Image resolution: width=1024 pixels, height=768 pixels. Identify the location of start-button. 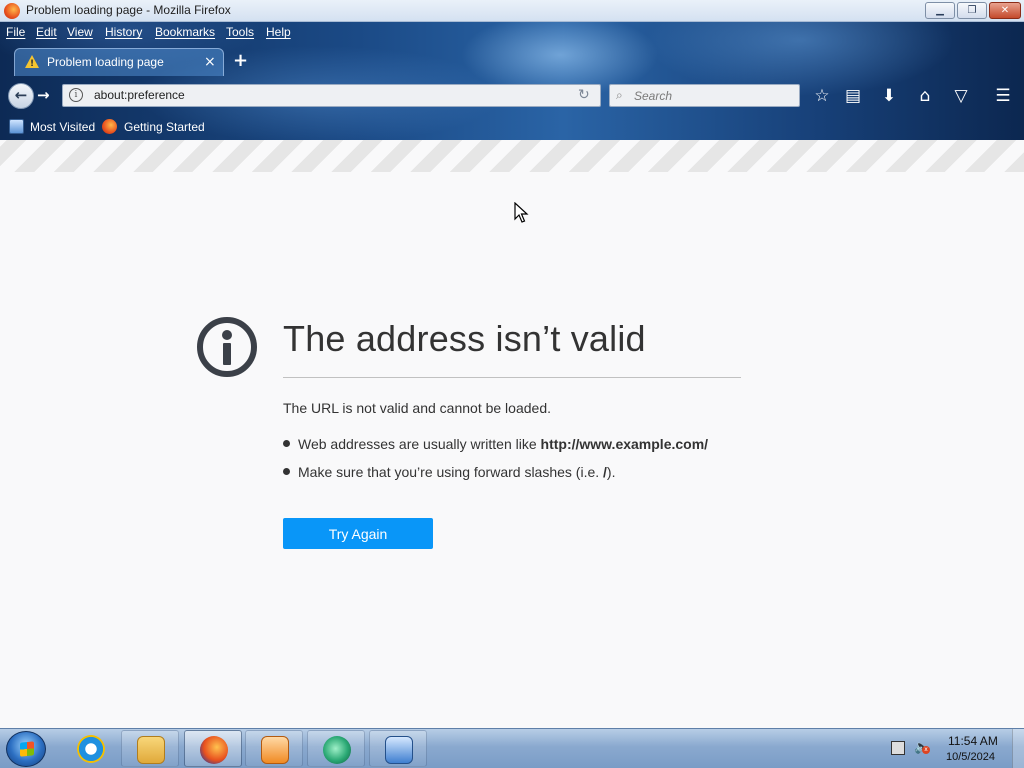
(26, 749).